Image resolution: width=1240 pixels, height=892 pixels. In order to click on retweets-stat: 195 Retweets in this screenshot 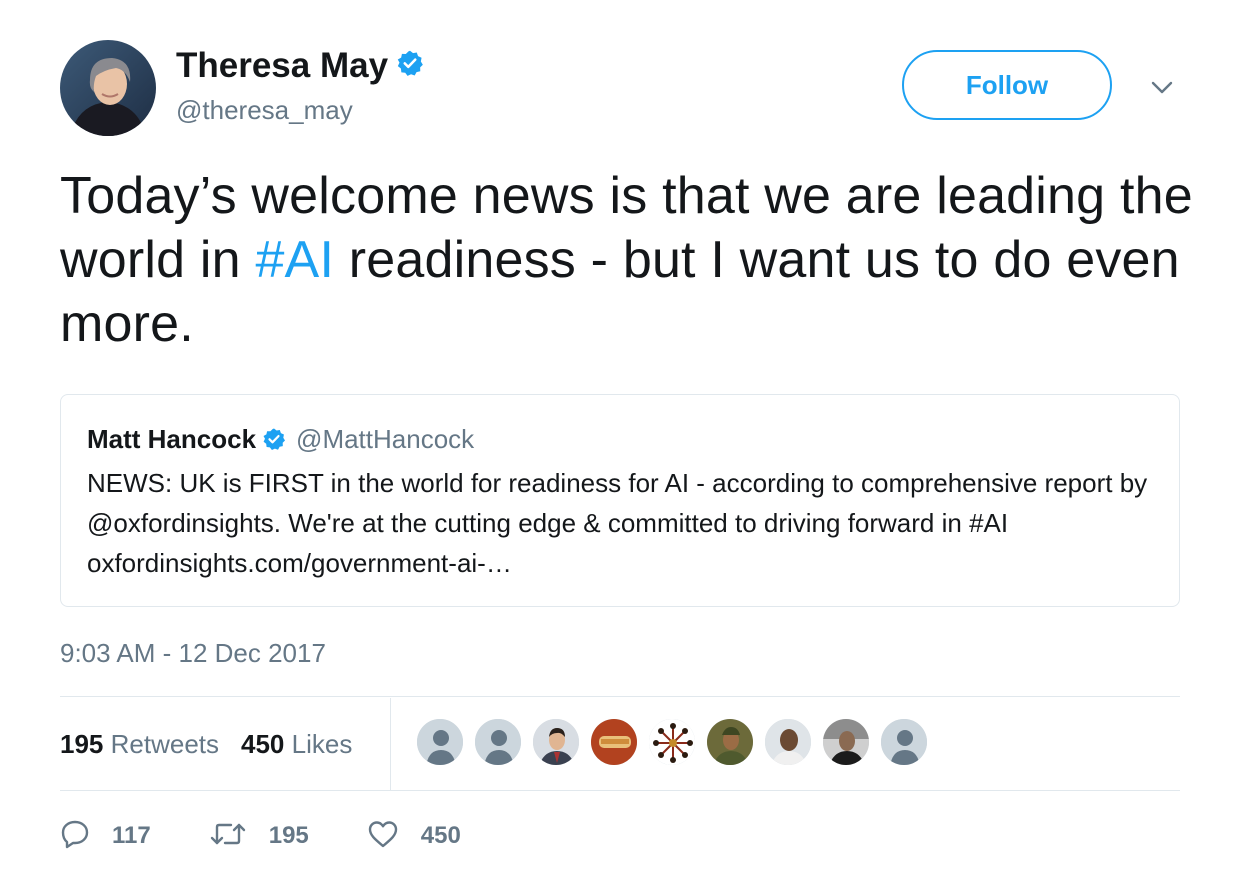, I will do `click(139, 744)`.